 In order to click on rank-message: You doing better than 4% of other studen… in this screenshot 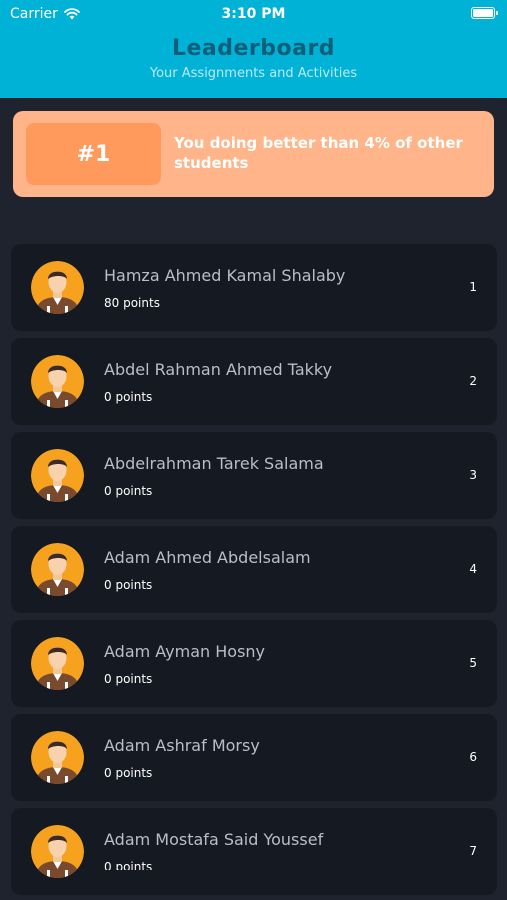, I will do `click(318, 153)`.